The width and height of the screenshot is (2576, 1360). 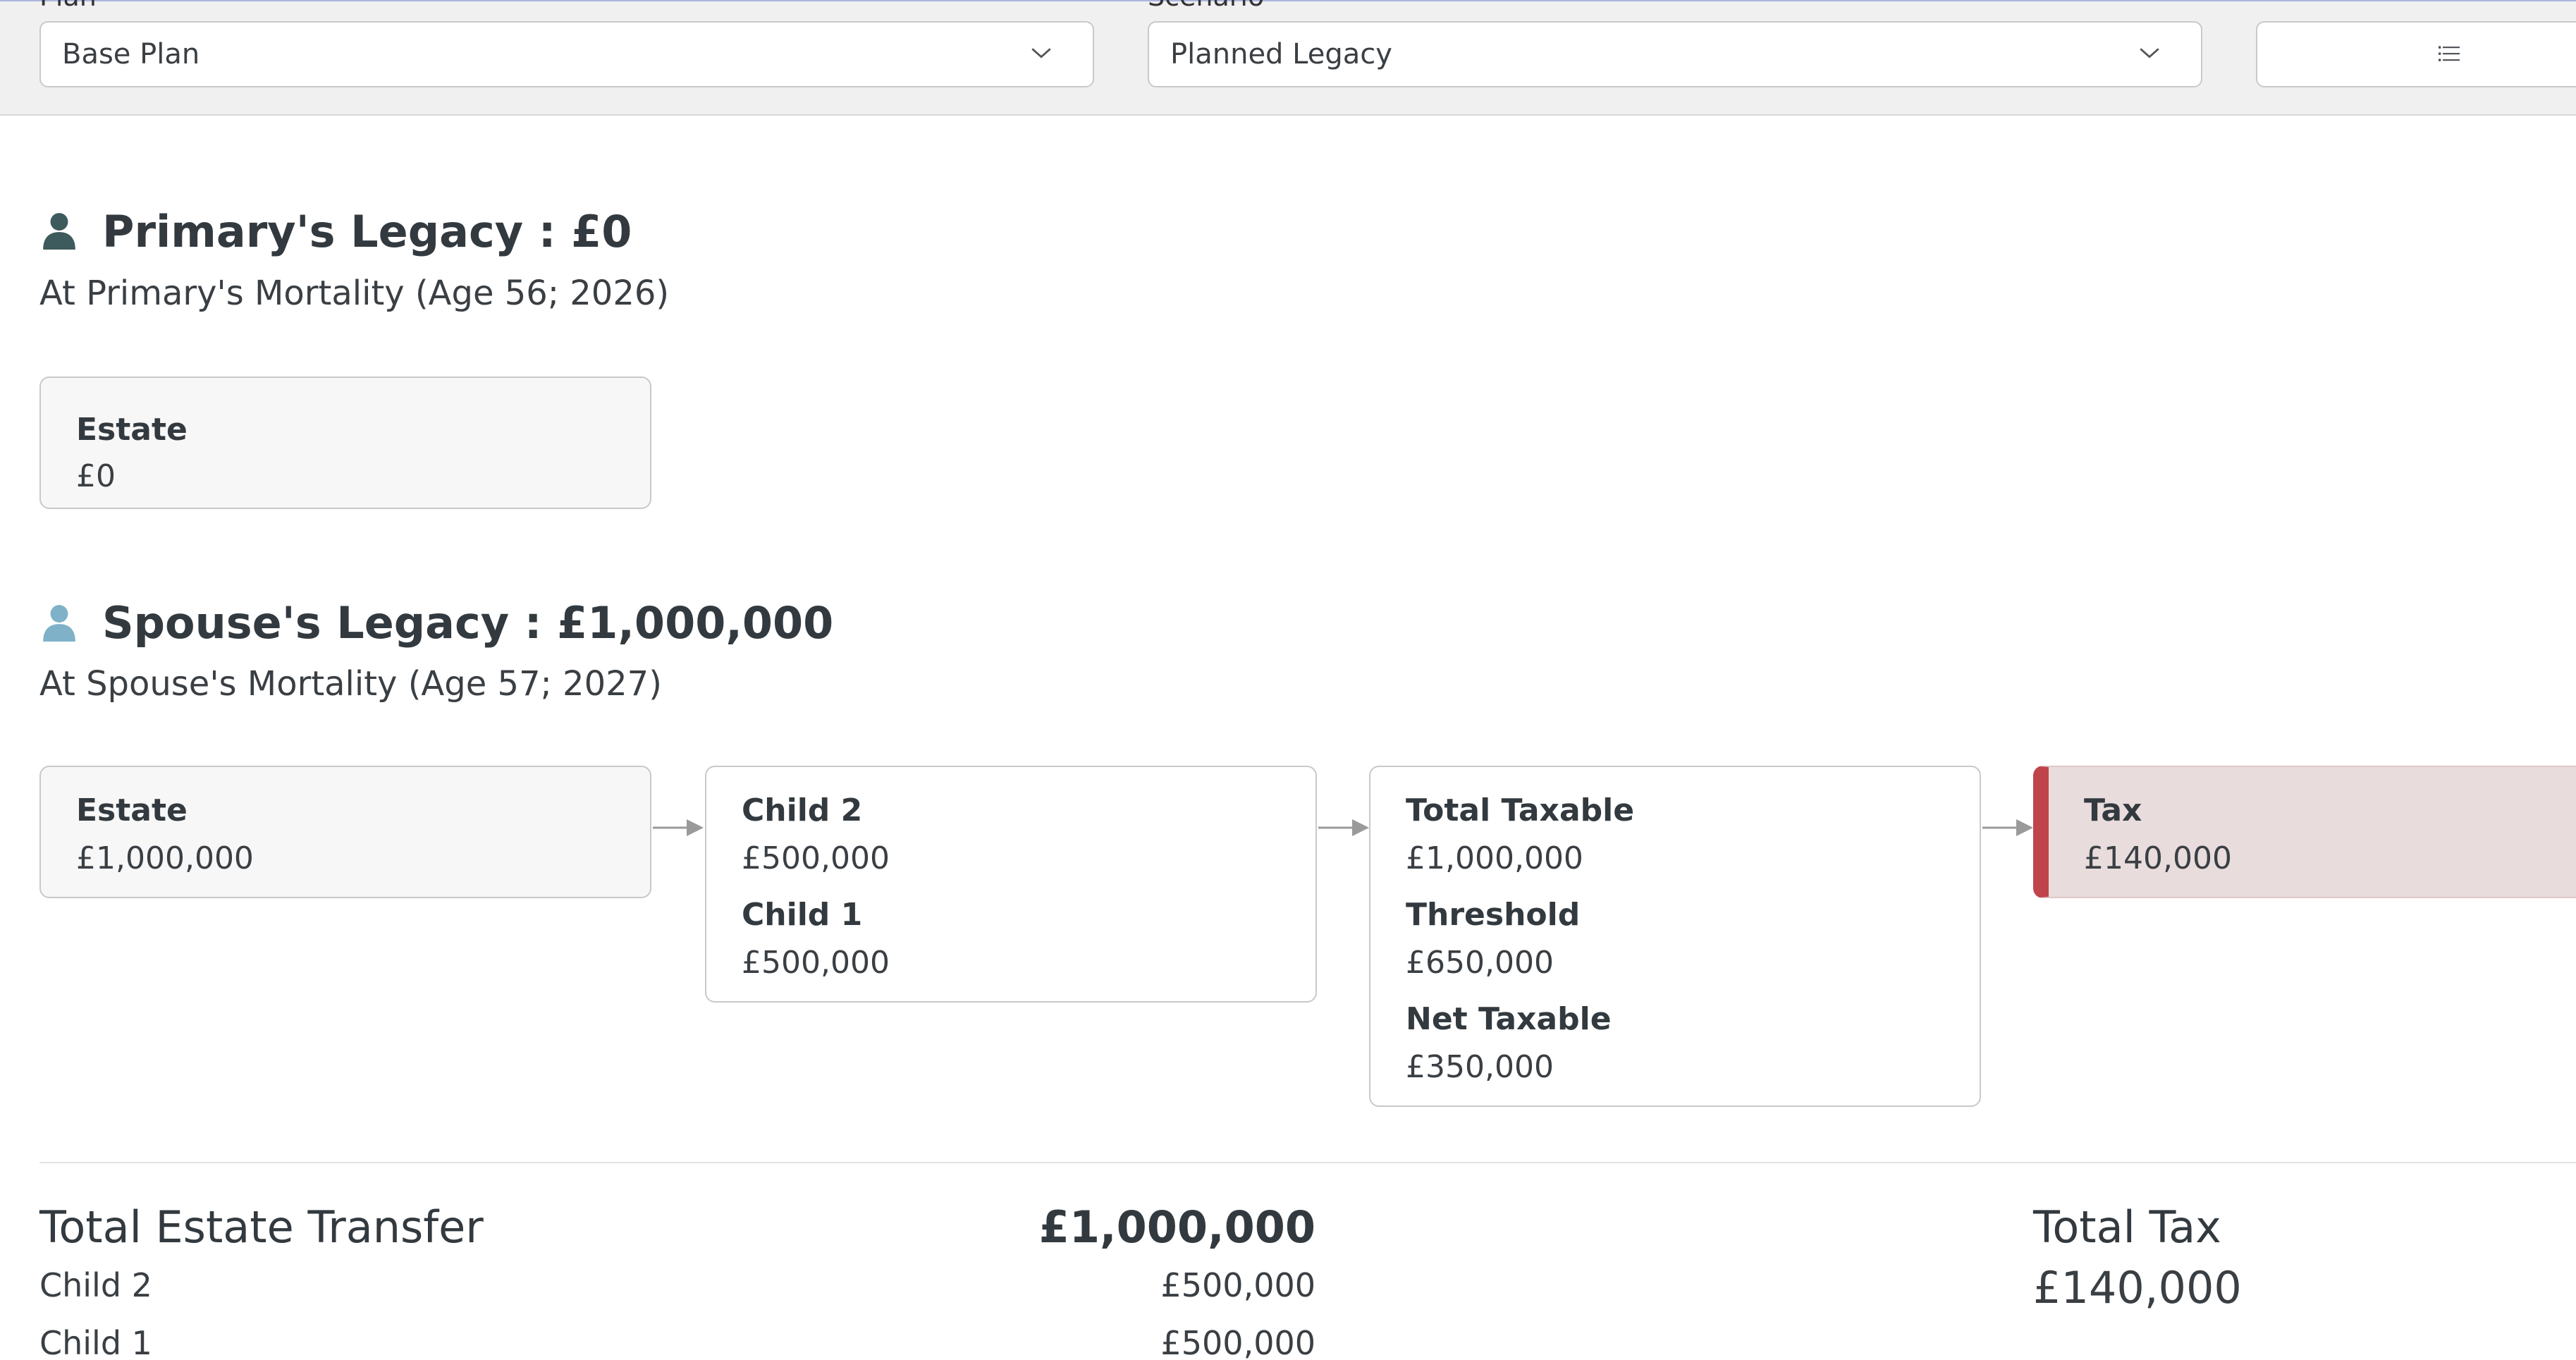 What do you see at coordinates (802, 915) in the screenshot?
I see `beneficiary-label: Child 1` at bounding box center [802, 915].